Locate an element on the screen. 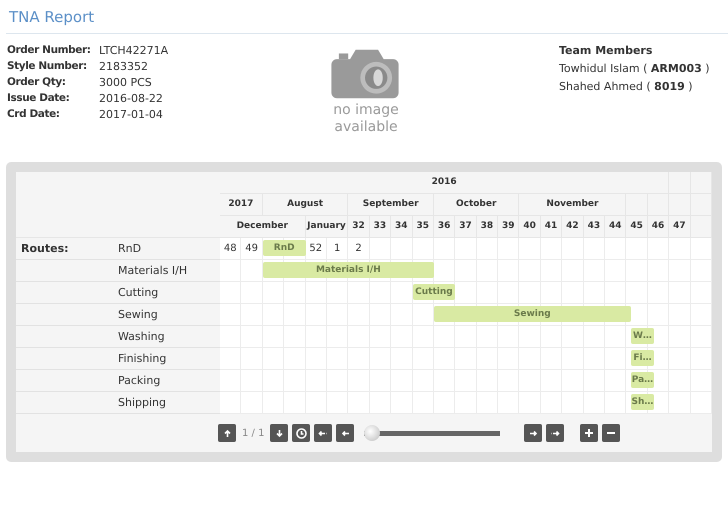 The image size is (728, 505). field-label: Order Number: is located at coordinates (49, 50).